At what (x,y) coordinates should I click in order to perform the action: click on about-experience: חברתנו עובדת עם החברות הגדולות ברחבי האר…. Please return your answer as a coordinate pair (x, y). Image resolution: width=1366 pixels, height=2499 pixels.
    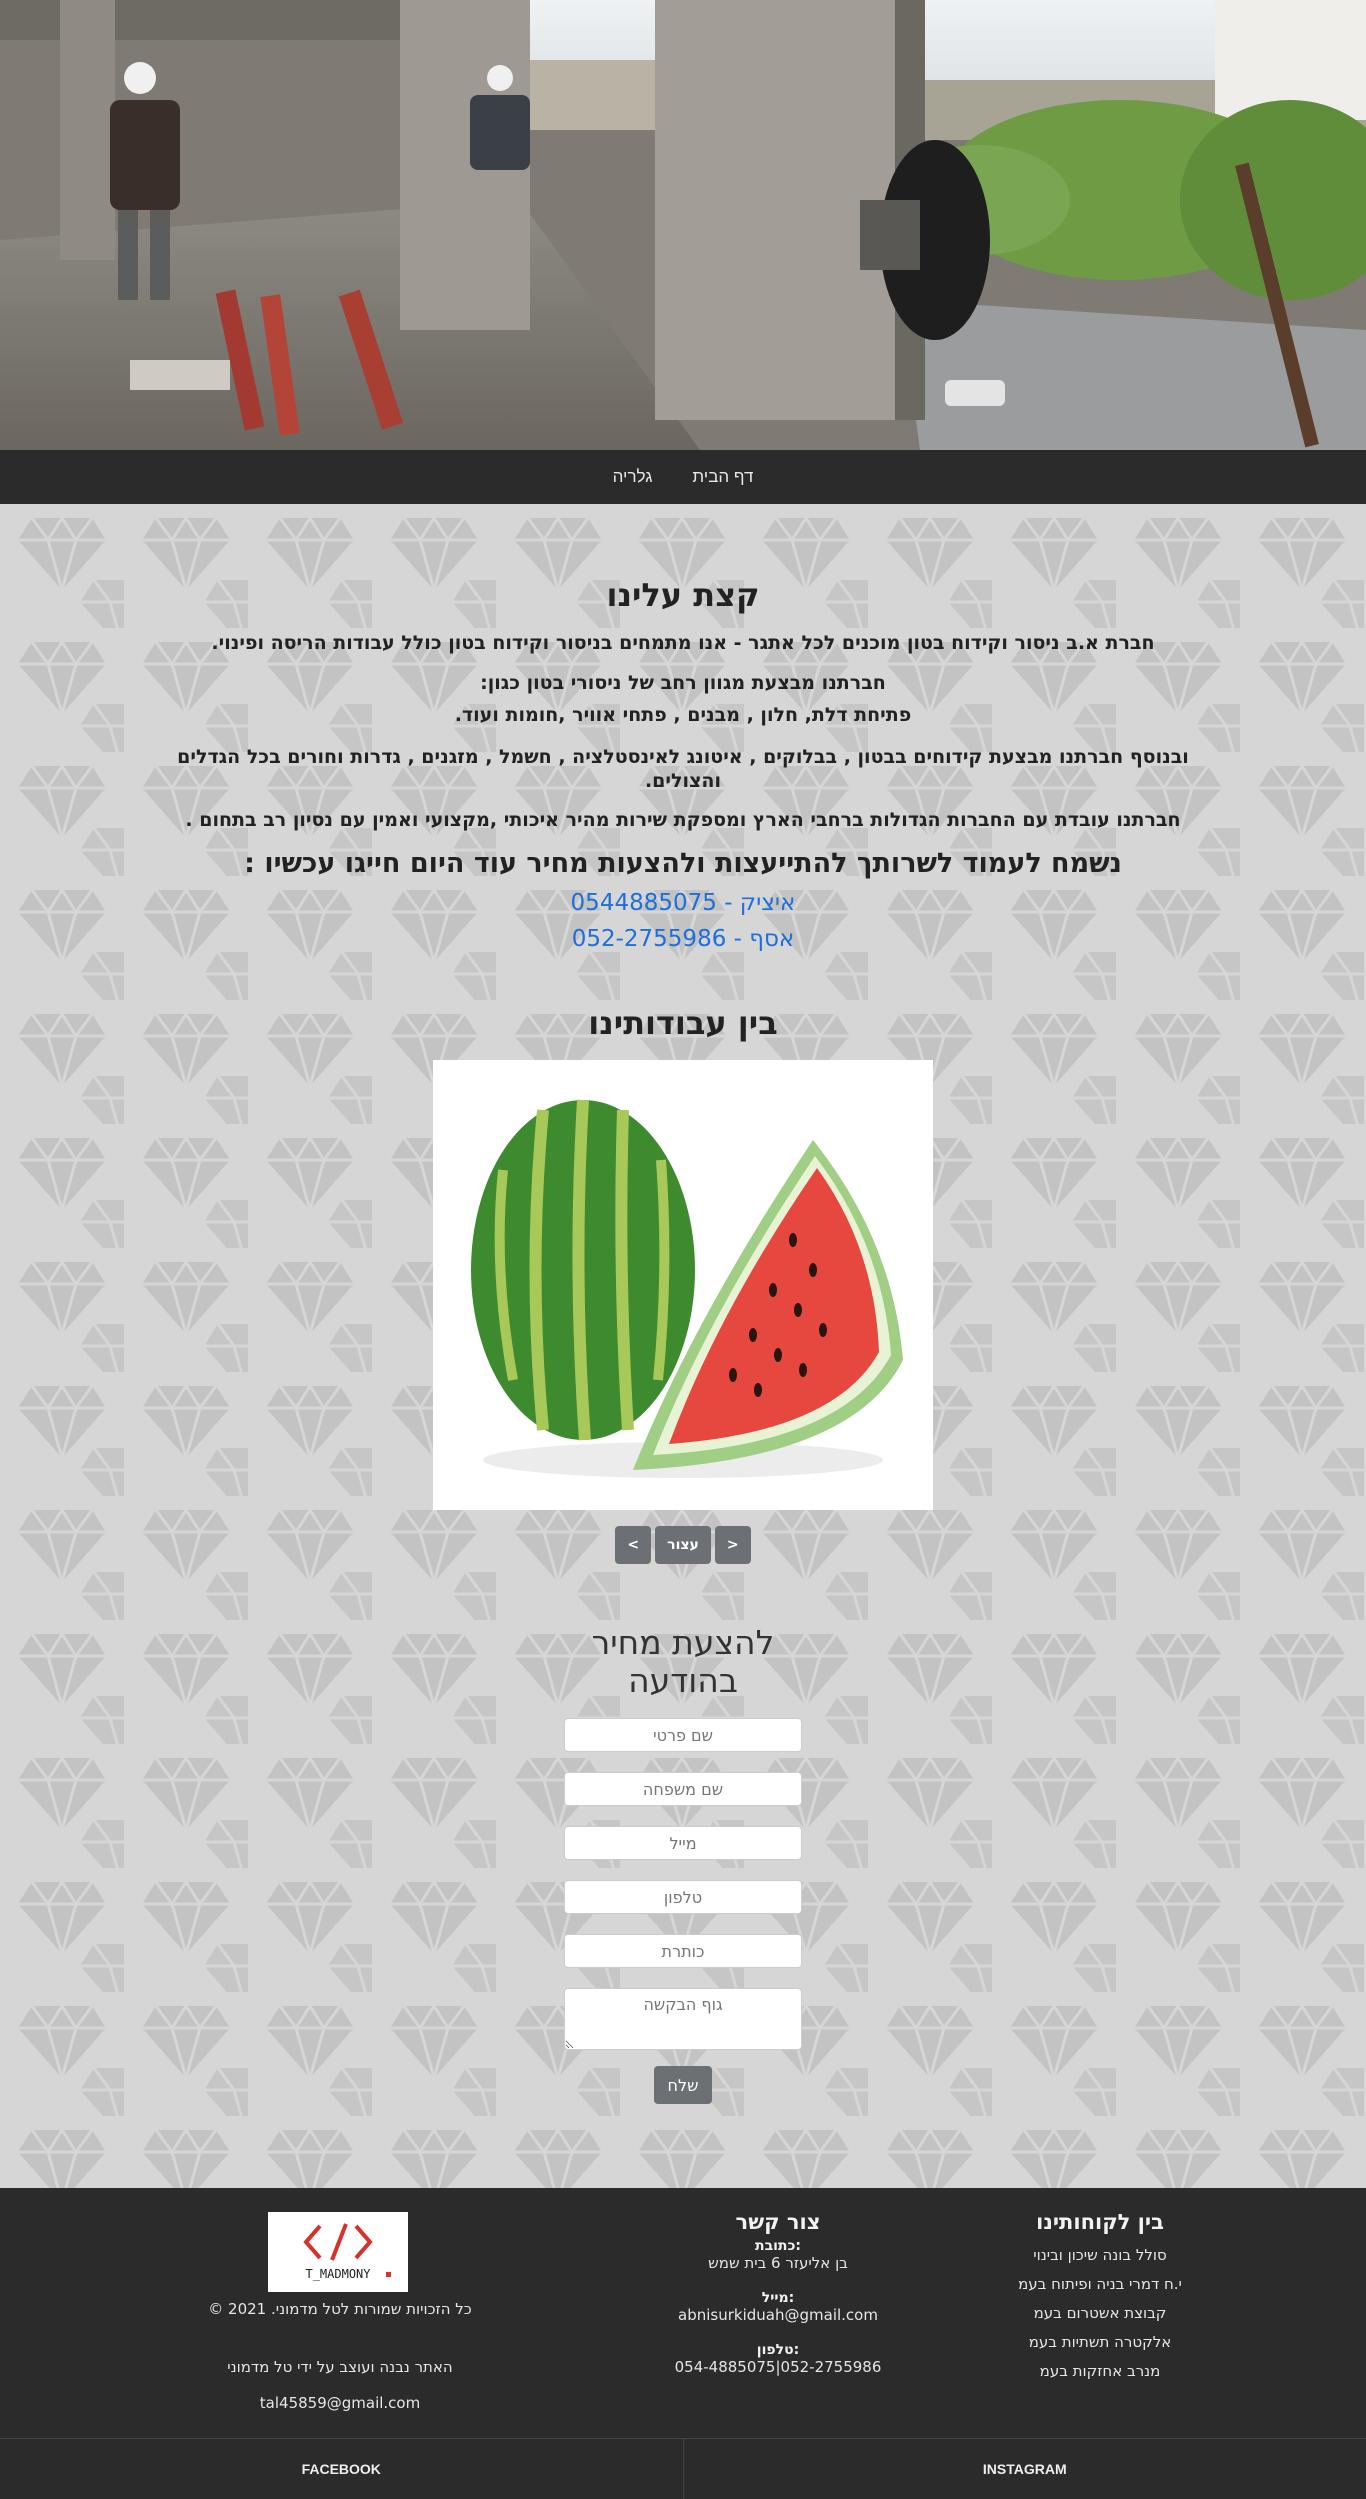
    Looking at the image, I should click on (683, 820).